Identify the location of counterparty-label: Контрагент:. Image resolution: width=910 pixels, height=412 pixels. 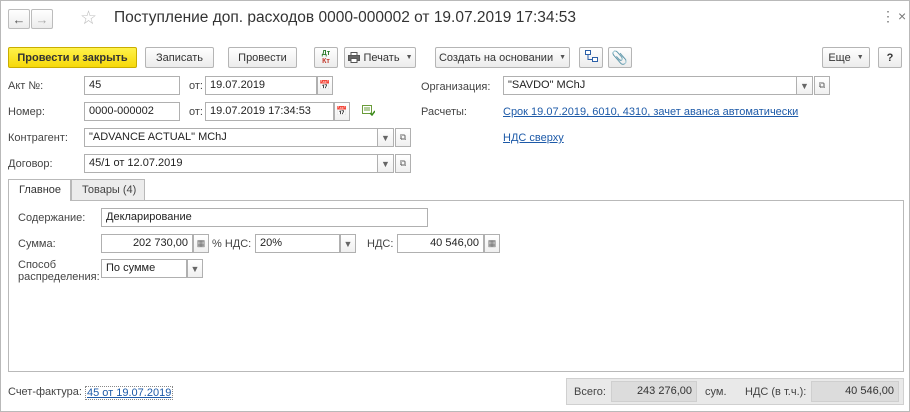
(38, 138).